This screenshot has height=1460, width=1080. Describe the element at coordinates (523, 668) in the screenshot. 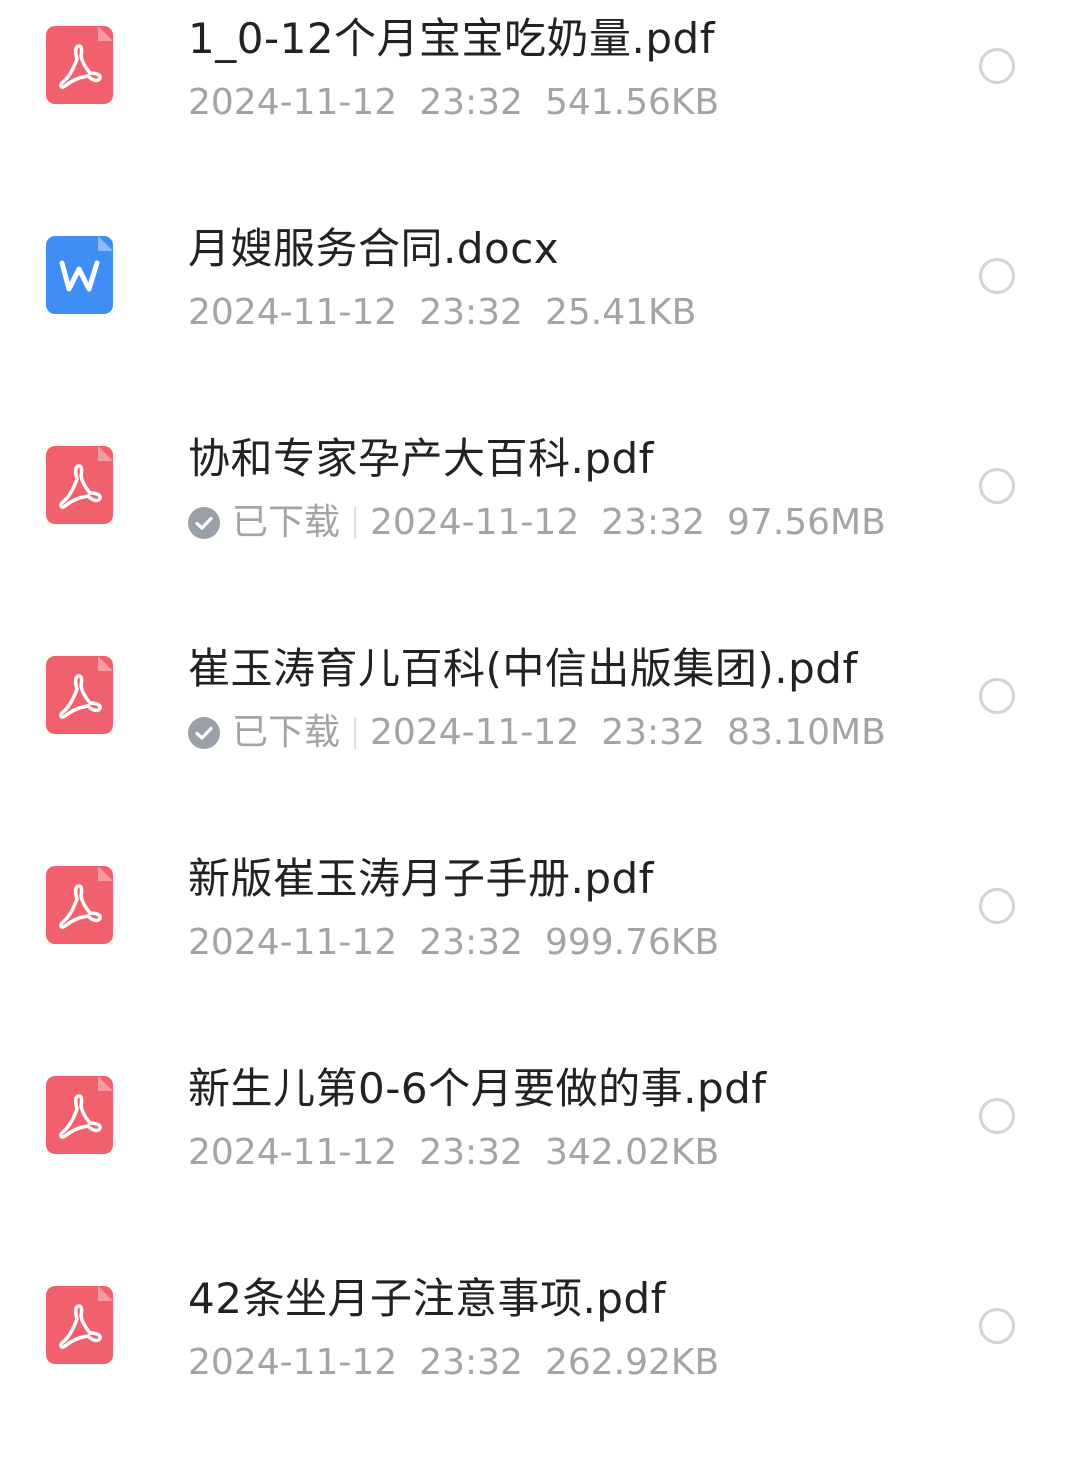

I see `file-name: 崔玉涛育儿百科(中信出版集团).pdf` at that location.